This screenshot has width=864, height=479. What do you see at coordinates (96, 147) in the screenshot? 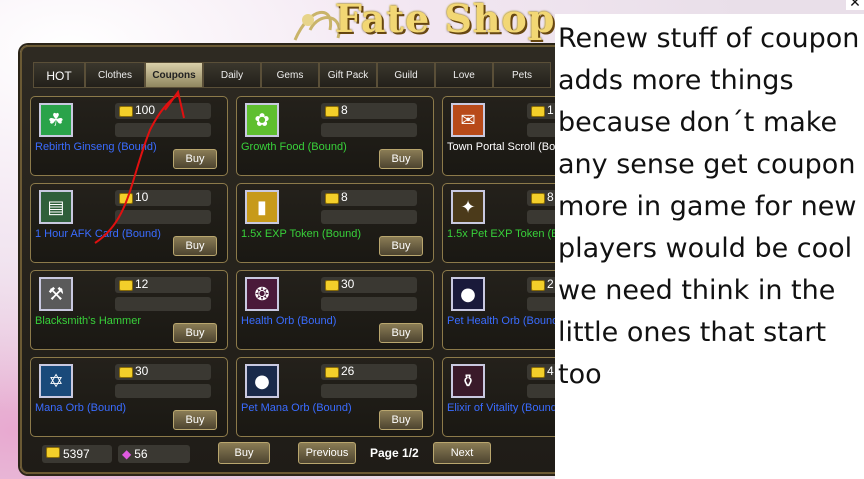
I see `item-name: Rebirth Ginseng (Bound)` at bounding box center [96, 147].